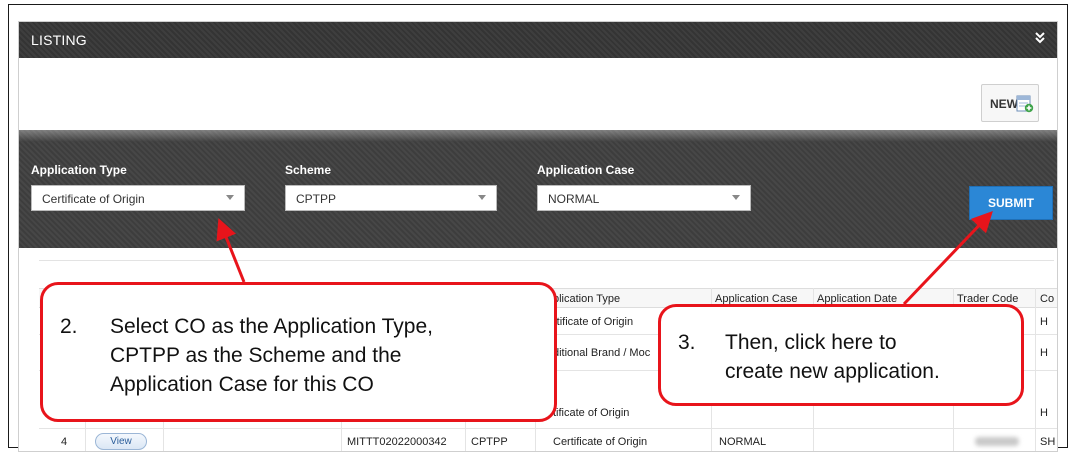  Describe the element at coordinates (271, 326) in the screenshot. I see `callout-line: Select CO as the Application Type,` at that location.